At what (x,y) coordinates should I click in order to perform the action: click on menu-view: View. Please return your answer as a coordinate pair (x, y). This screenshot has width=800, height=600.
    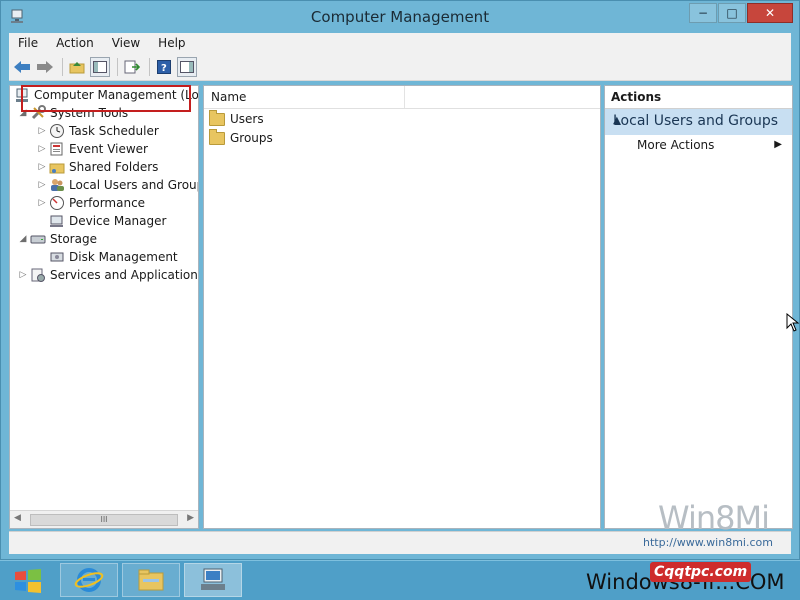
    Looking at the image, I should click on (126, 43).